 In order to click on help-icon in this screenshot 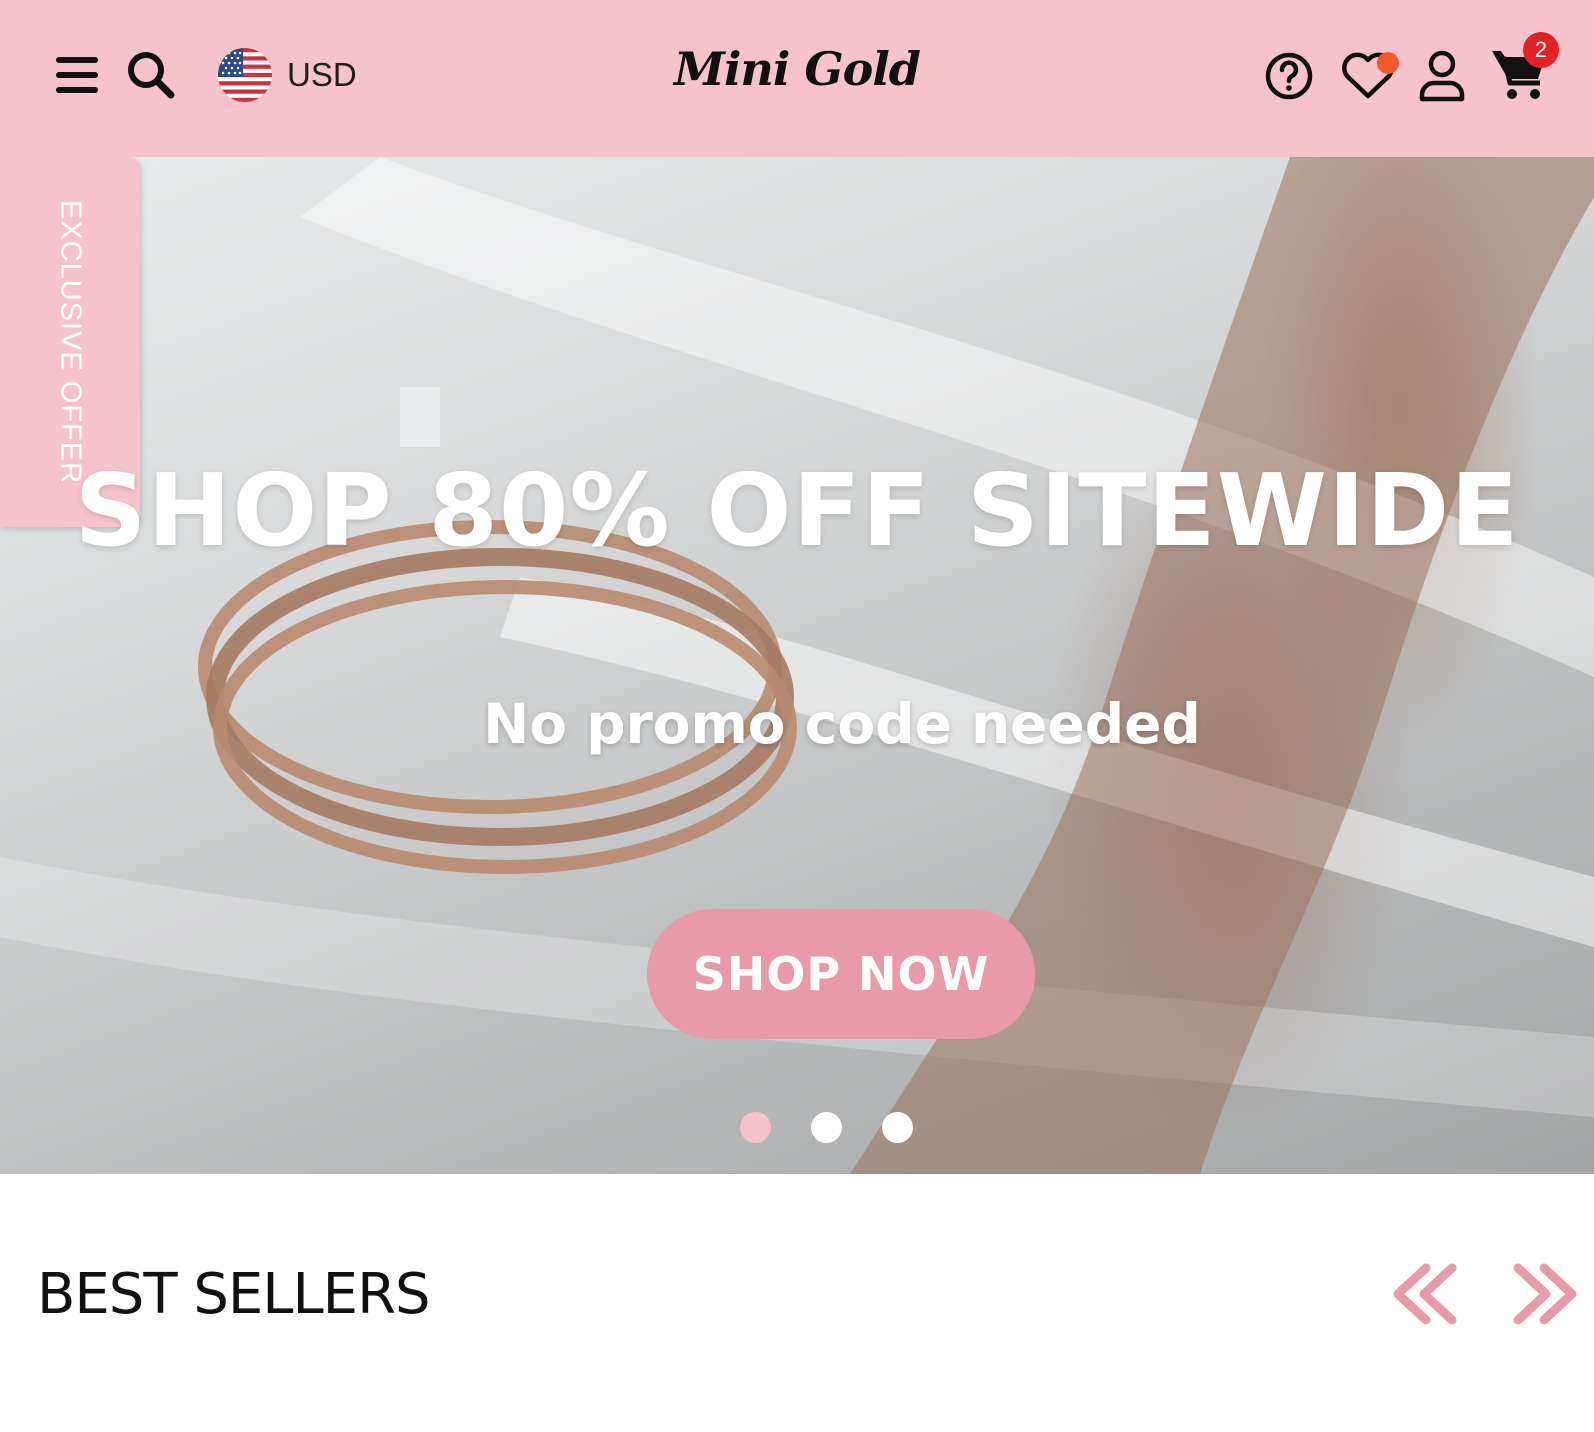, I will do `click(1289, 76)`.